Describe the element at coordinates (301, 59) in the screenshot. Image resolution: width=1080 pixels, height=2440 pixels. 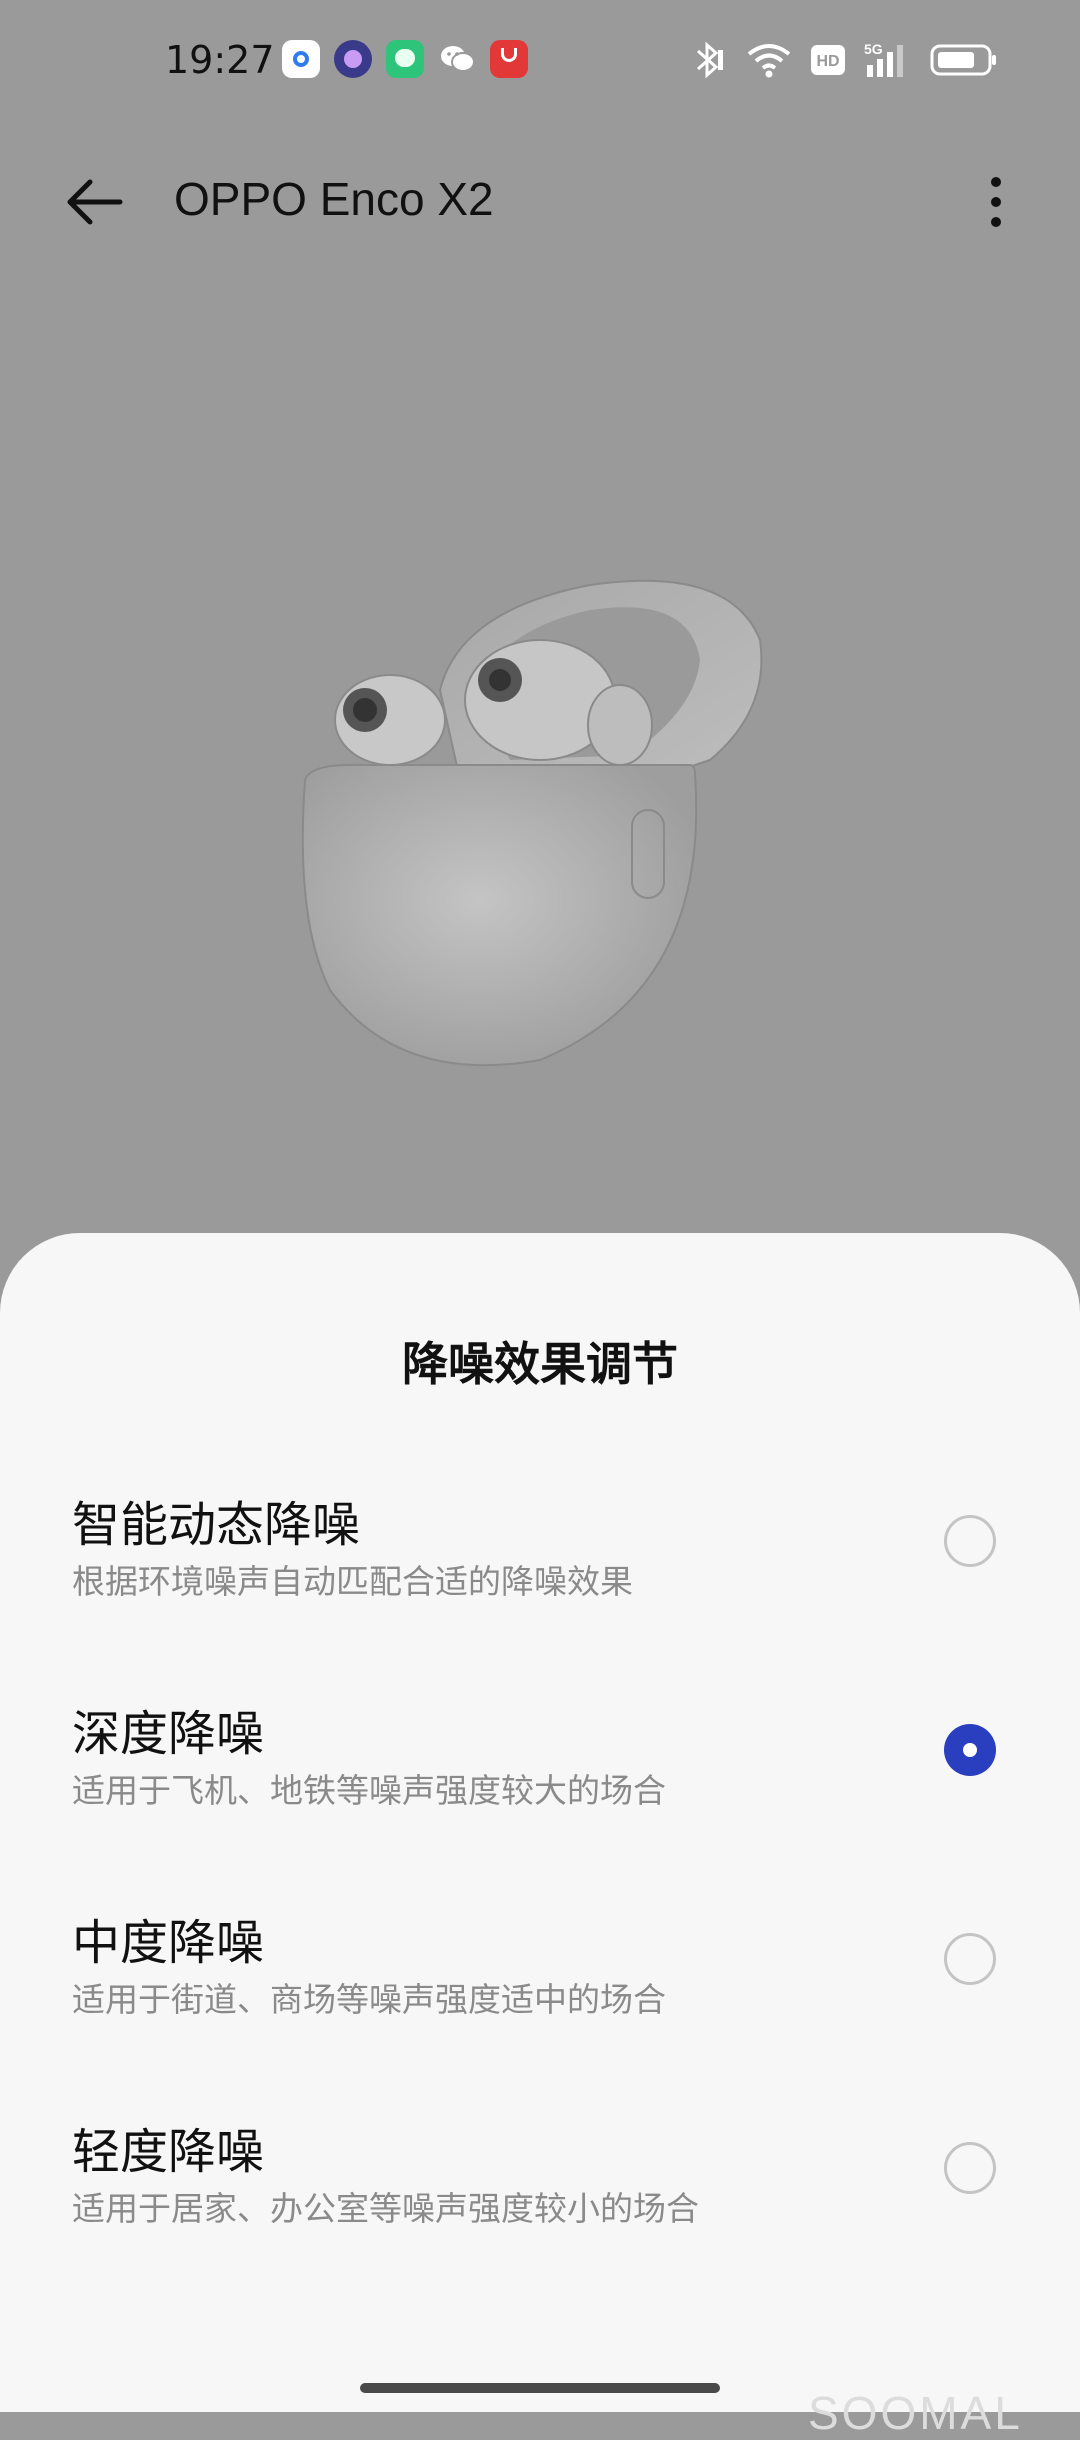
I see `app-icon-blue-ring` at that location.